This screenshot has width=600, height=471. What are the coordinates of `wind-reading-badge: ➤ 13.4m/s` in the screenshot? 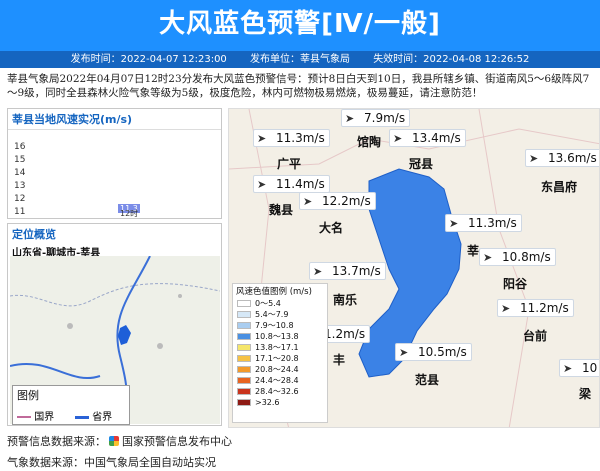 It's located at (427, 138).